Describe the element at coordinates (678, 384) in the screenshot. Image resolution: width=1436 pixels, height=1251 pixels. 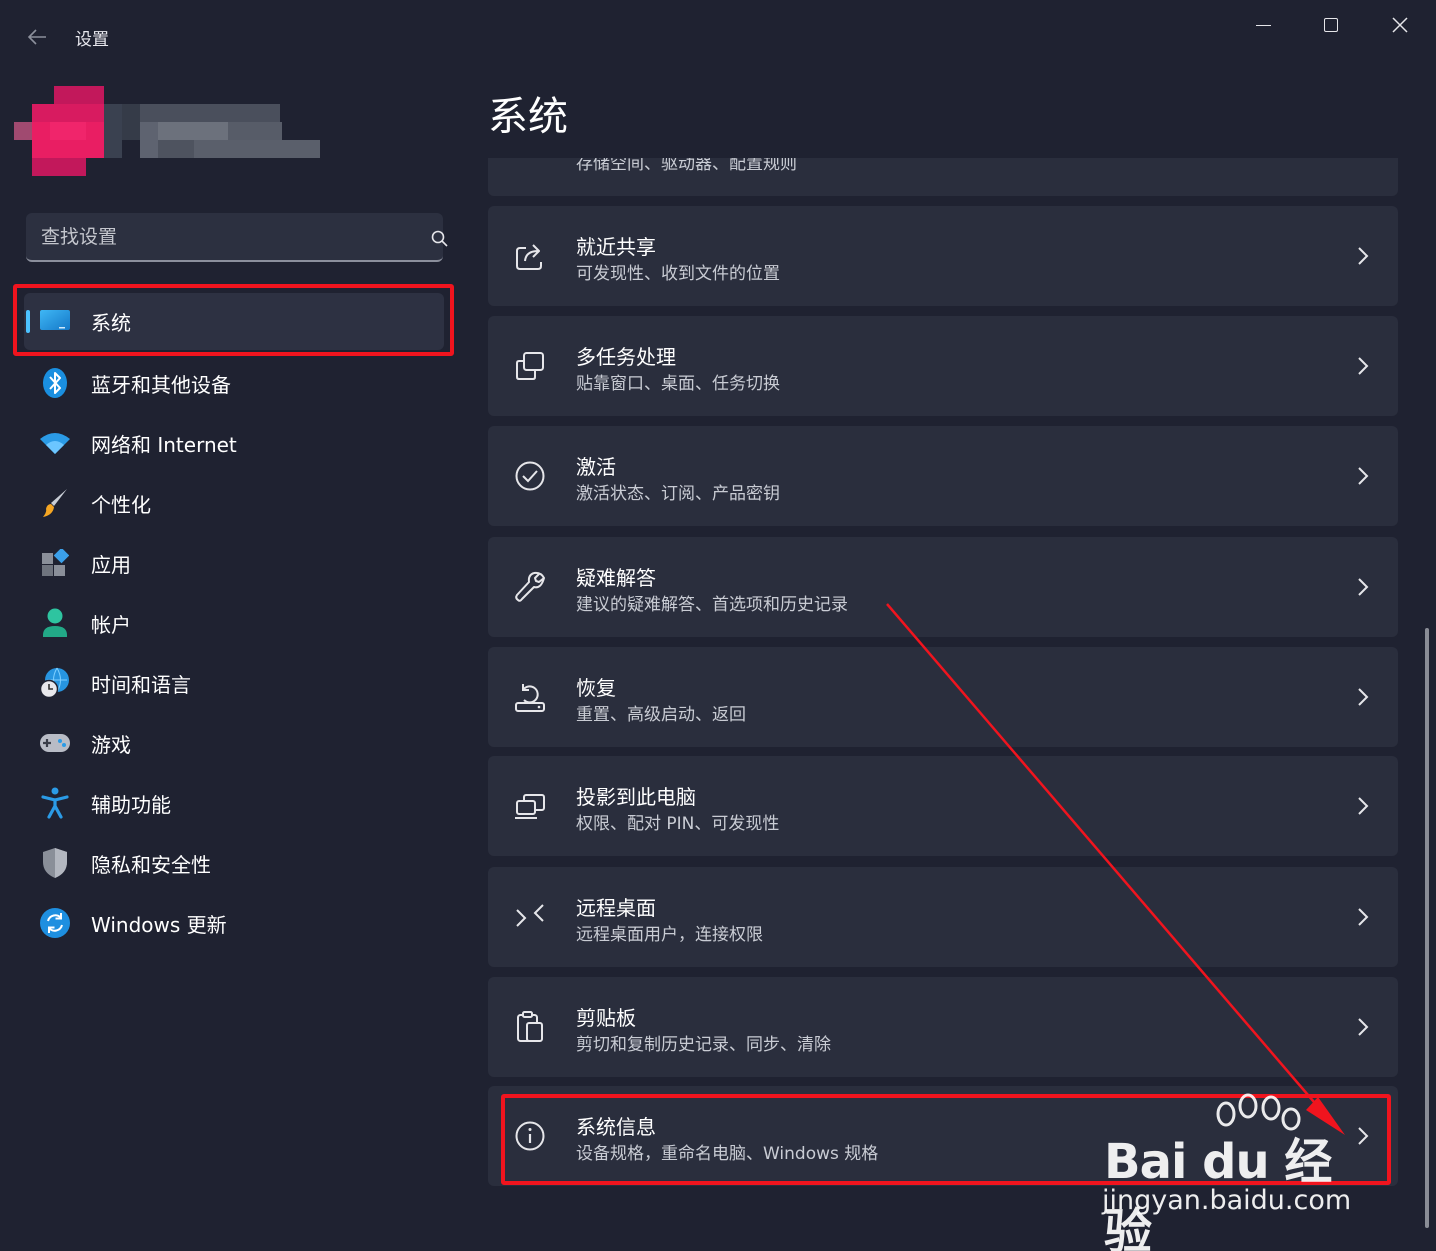
I see `card-subtitle: 贴靠窗口、桌面、任务切换` at that location.